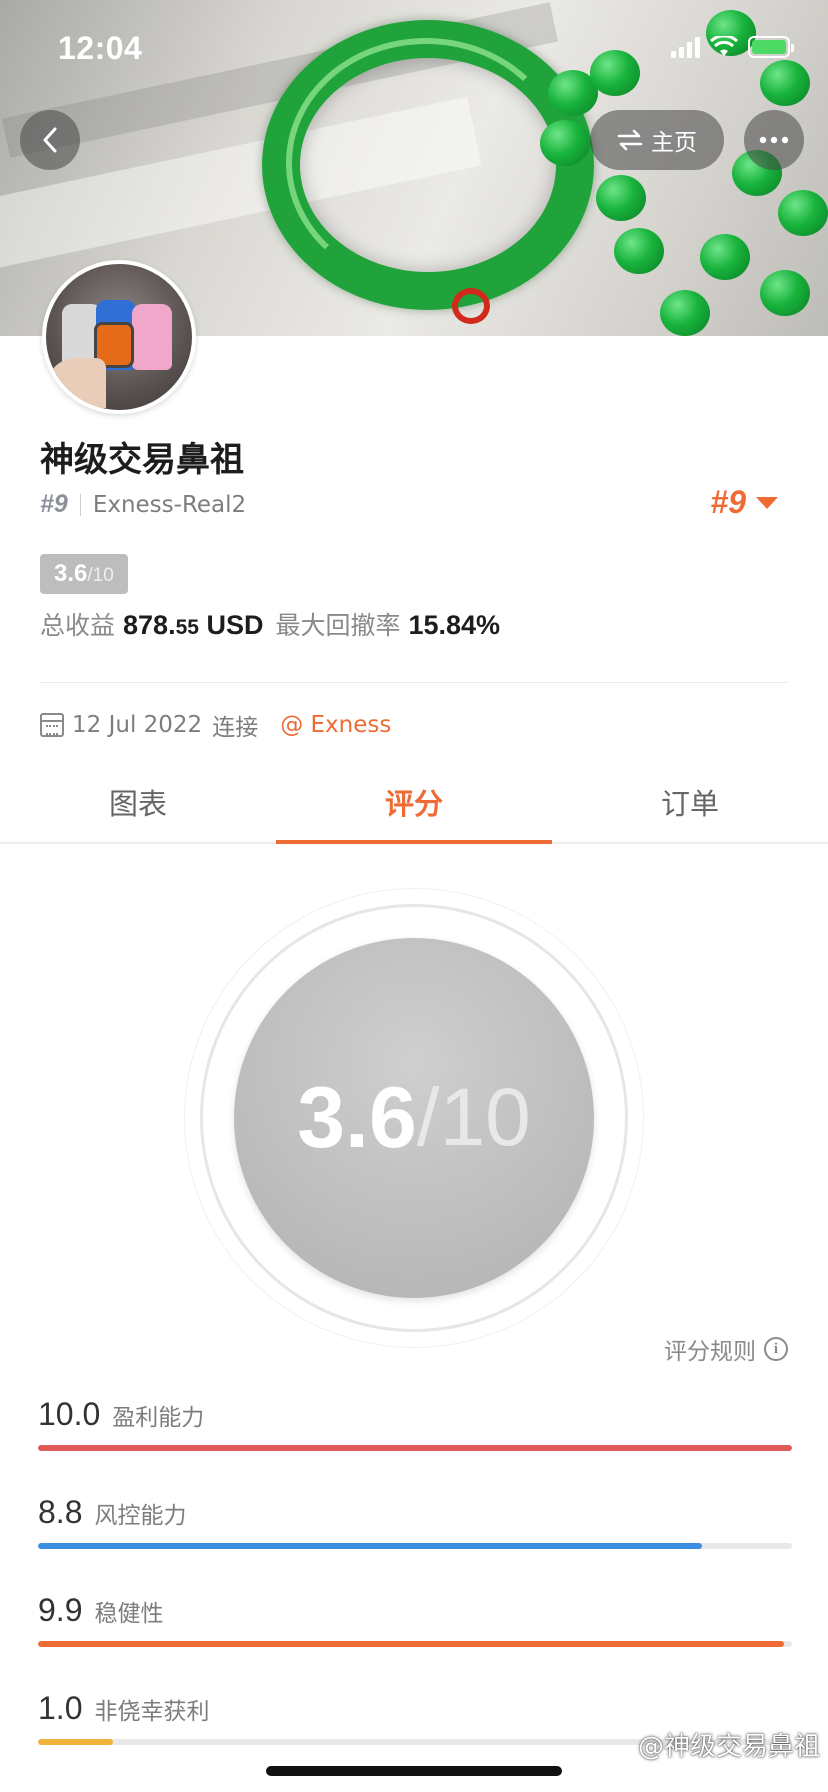 The width and height of the screenshot is (828, 1792). I want to click on swap-arrows-icon, so click(630, 140).